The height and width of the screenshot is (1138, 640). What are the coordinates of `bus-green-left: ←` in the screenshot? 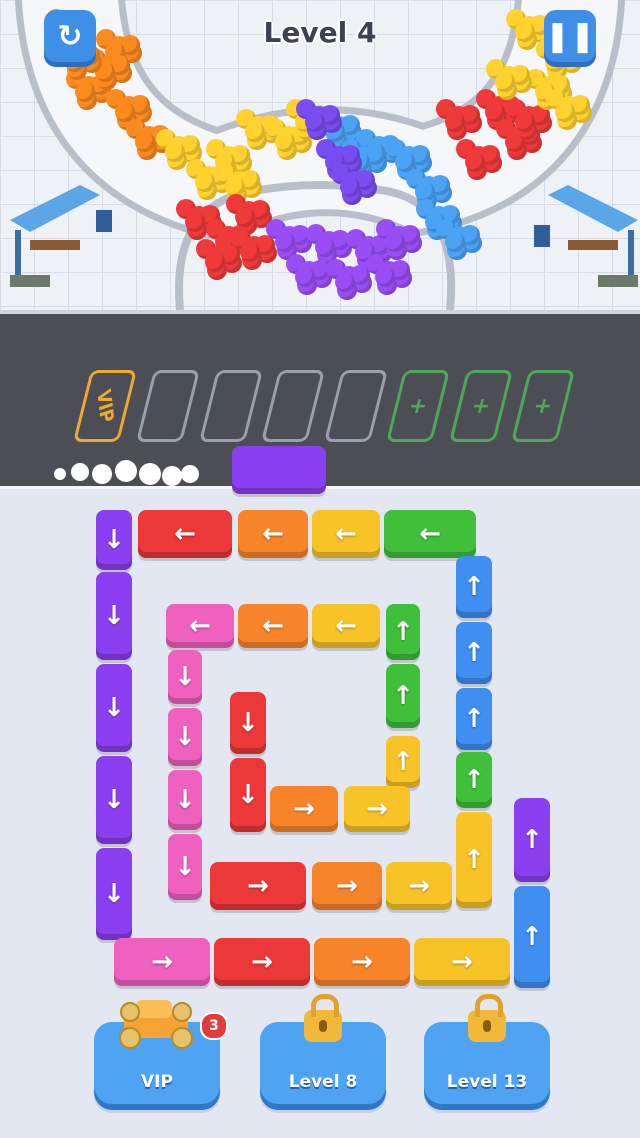 It's located at (430, 534).